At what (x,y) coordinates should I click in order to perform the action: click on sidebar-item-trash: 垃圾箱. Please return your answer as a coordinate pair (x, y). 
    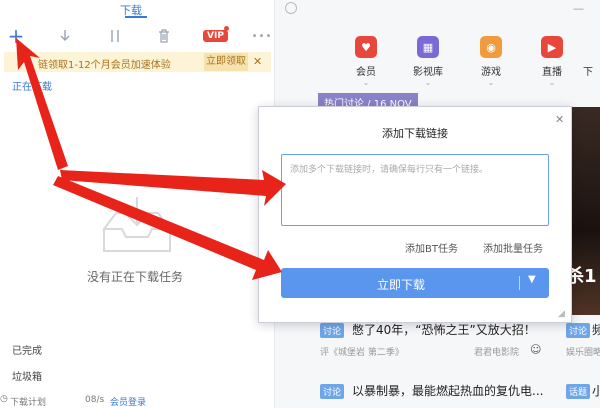
    Looking at the image, I should click on (27, 375).